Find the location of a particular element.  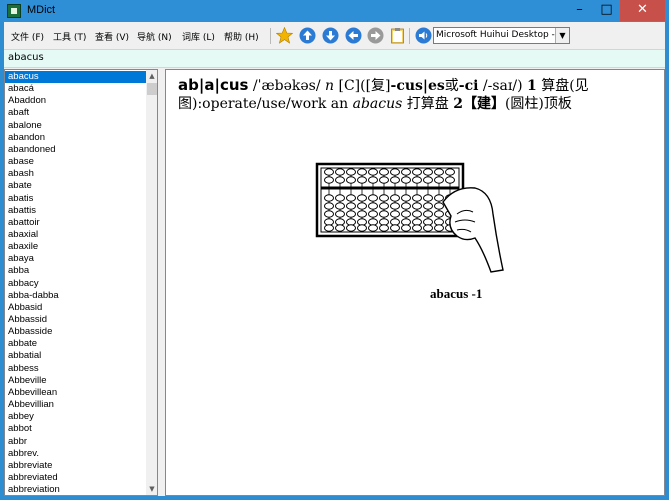

voice-select: Microsoft Huihui Desktop - C ▼ is located at coordinates (501, 35).